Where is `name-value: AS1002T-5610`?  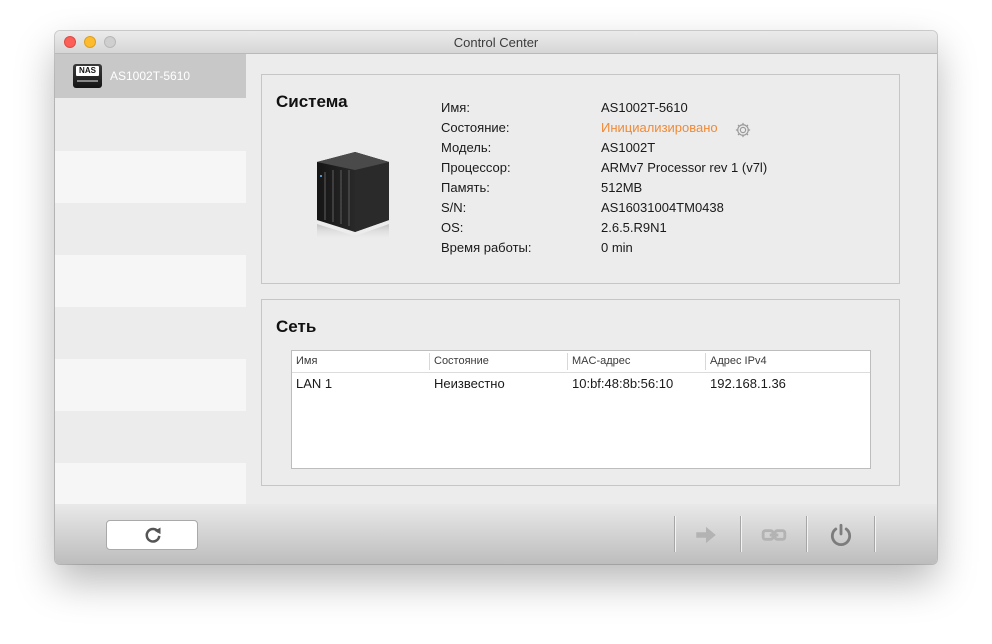
name-value: AS1002T-5610 is located at coordinates (644, 107).